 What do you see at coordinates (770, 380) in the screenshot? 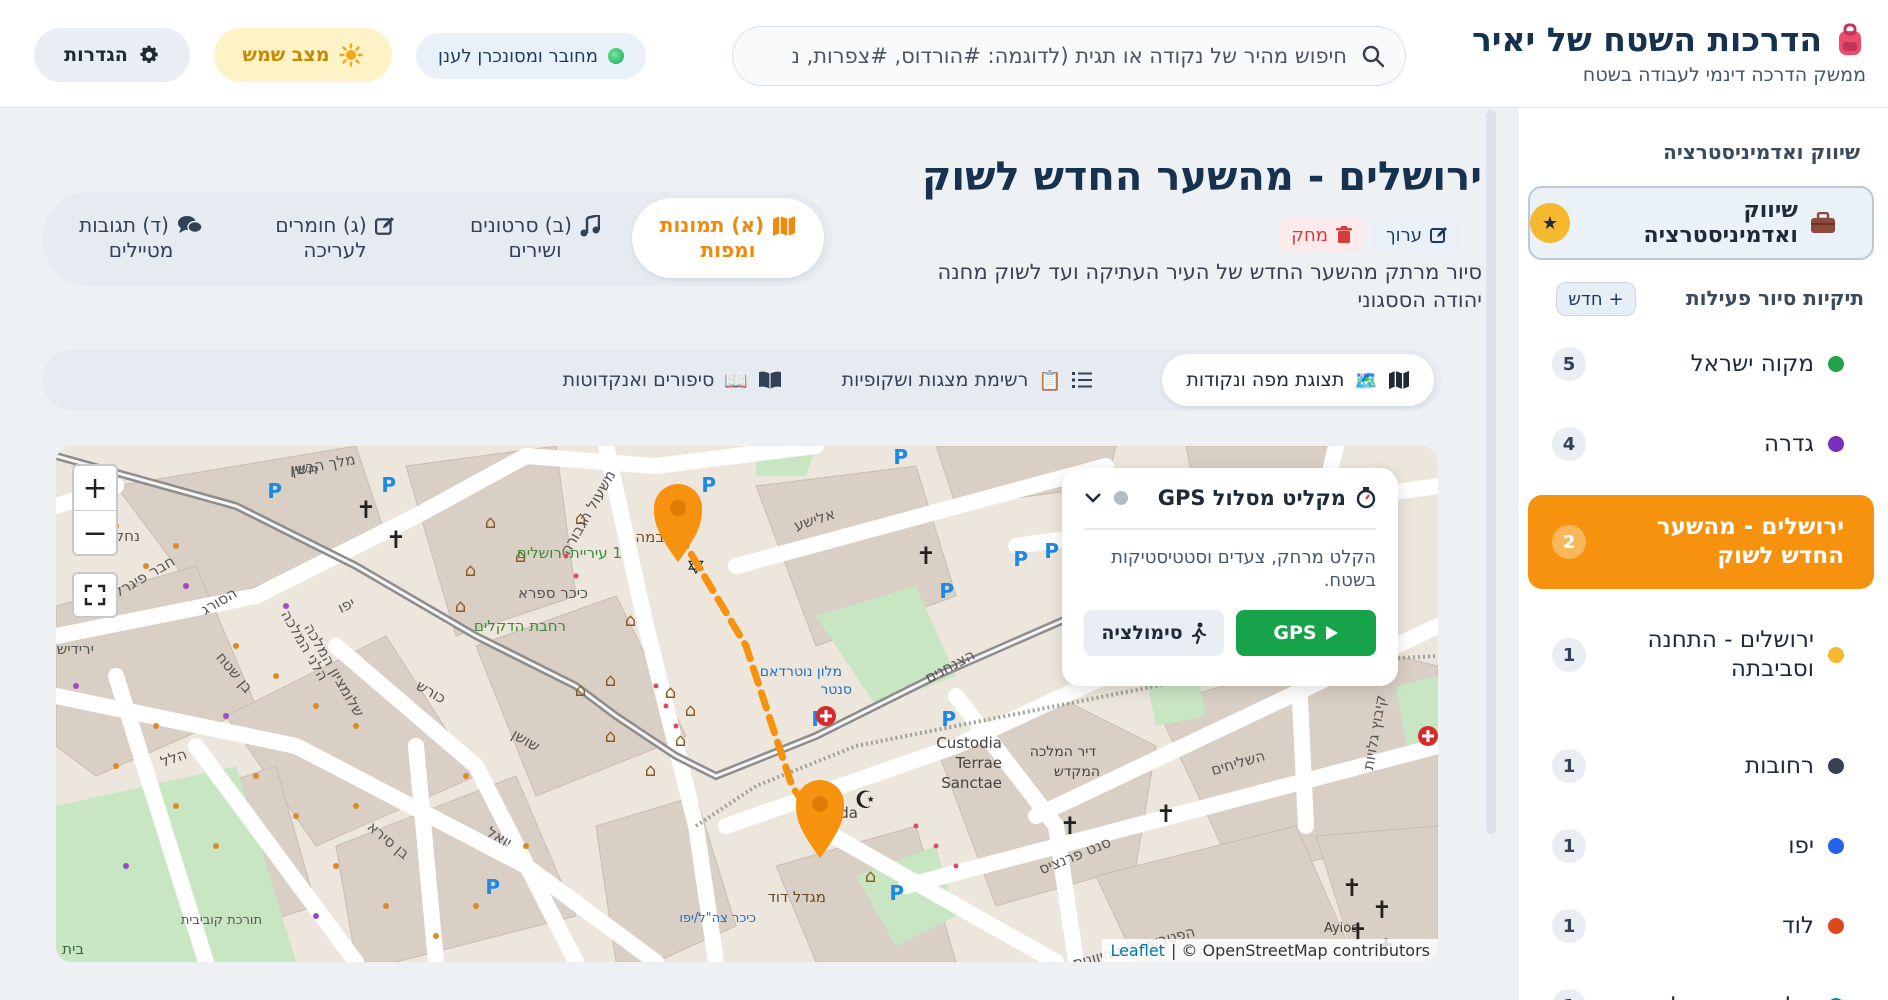
I see `book-icon` at bounding box center [770, 380].